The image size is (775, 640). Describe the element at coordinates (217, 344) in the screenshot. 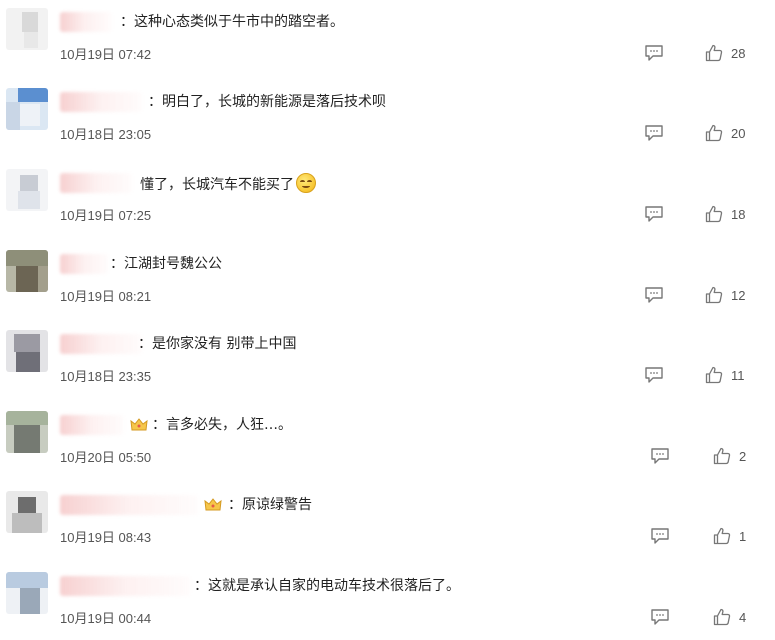

I see `comment-text: ：是你家没有 别带上中国` at that location.